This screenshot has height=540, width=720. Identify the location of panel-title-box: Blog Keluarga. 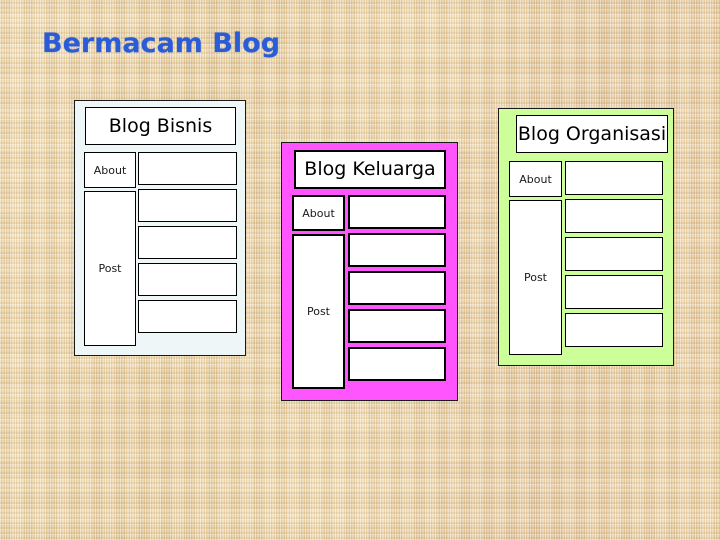
(370, 169).